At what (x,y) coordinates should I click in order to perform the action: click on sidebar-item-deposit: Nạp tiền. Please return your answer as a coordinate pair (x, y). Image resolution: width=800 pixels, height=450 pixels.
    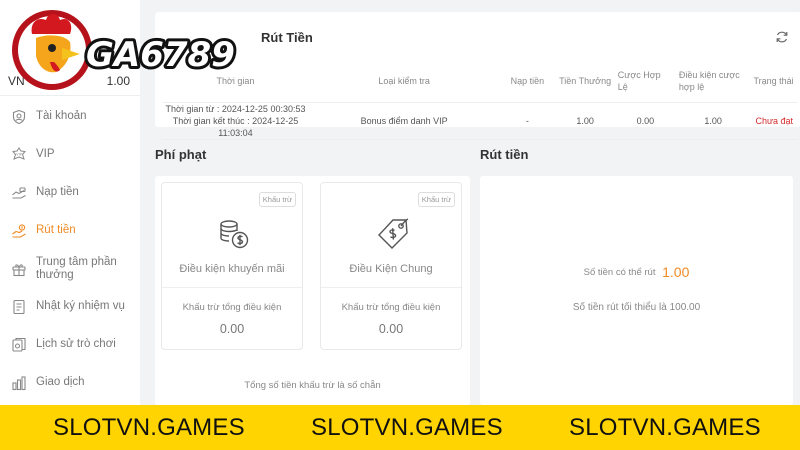
    Looking at the image, I should click on (70, 193).